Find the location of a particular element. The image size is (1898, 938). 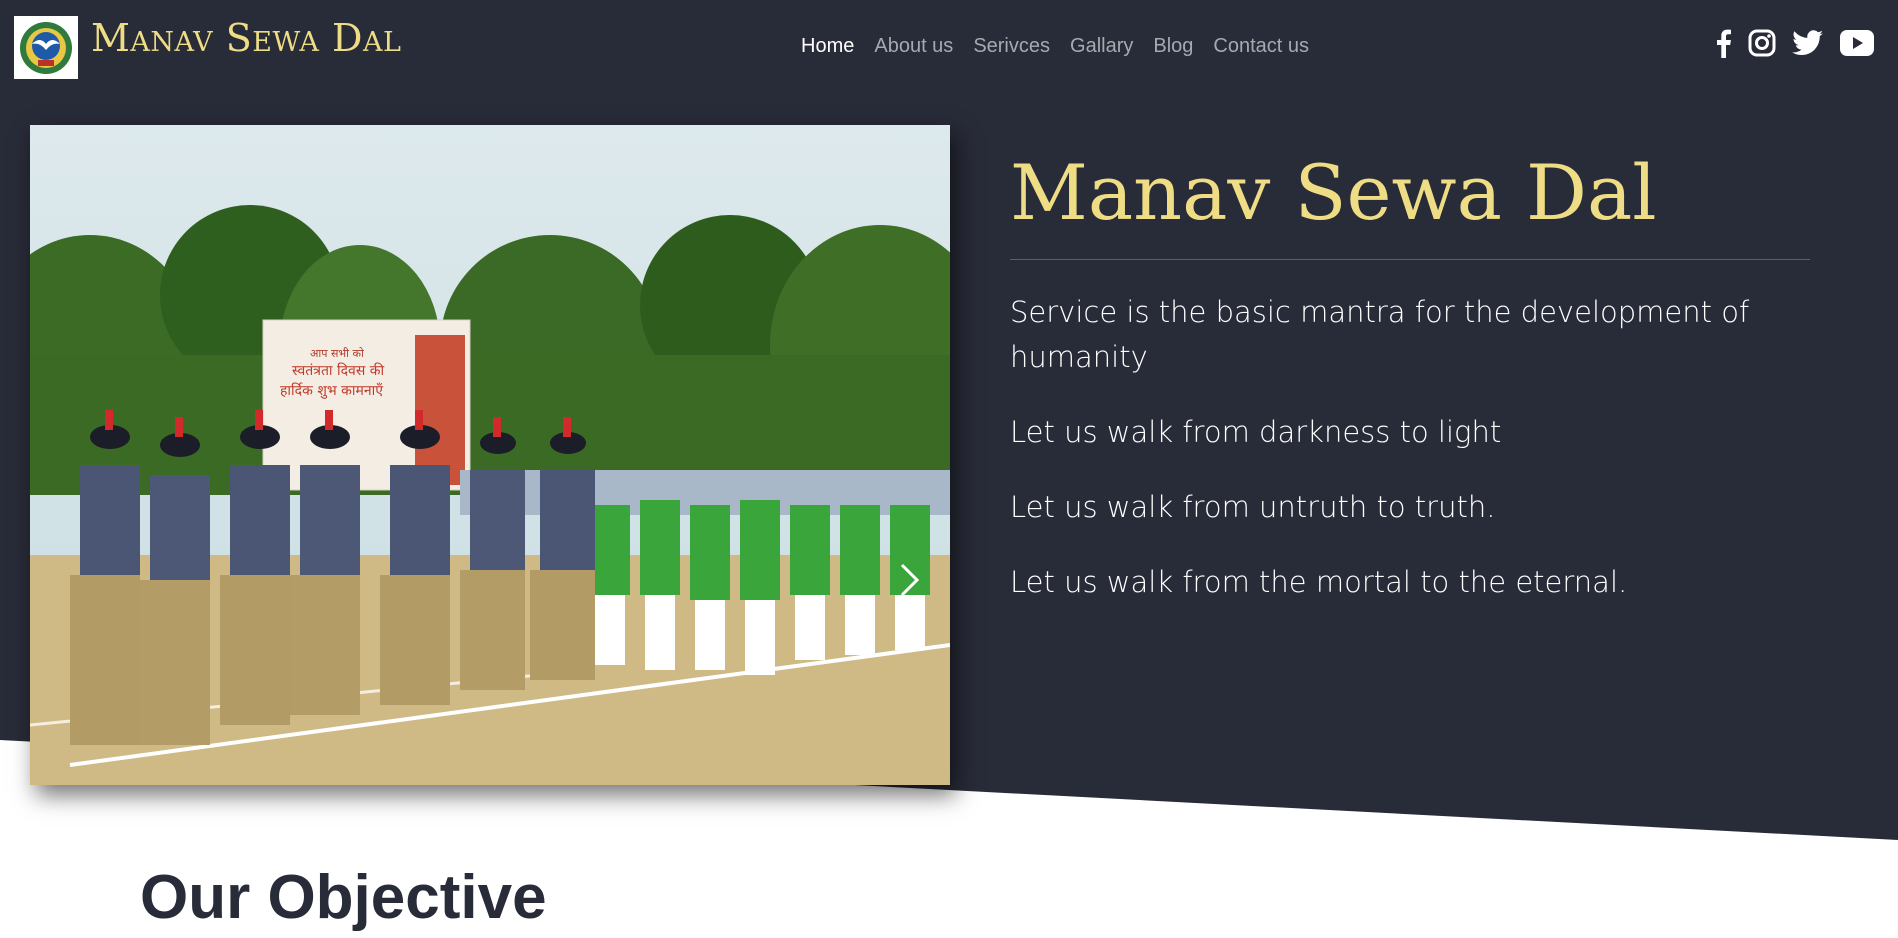

hero-divider is located at coordinates (1410, 259).